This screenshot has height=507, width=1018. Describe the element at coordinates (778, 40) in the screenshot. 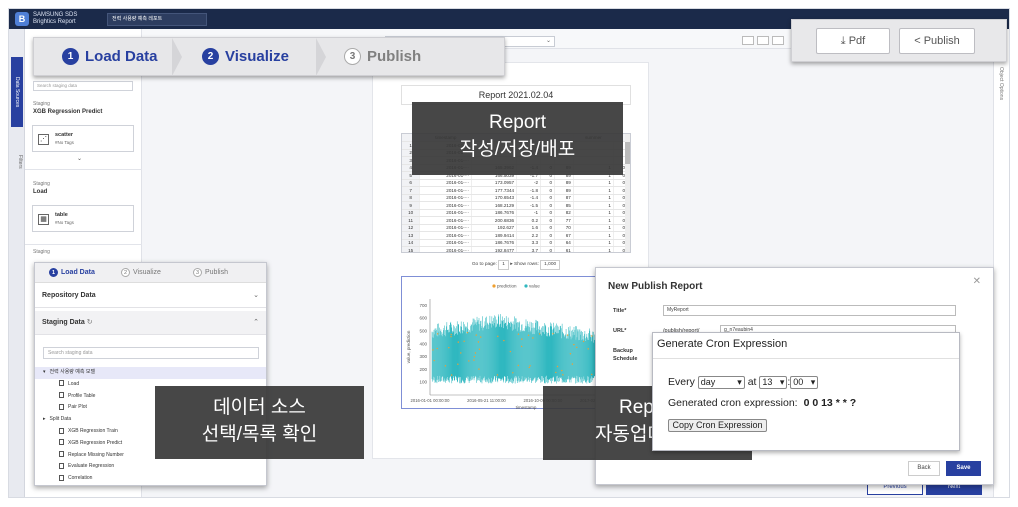

I see `scatter-chart-icon` at that location.